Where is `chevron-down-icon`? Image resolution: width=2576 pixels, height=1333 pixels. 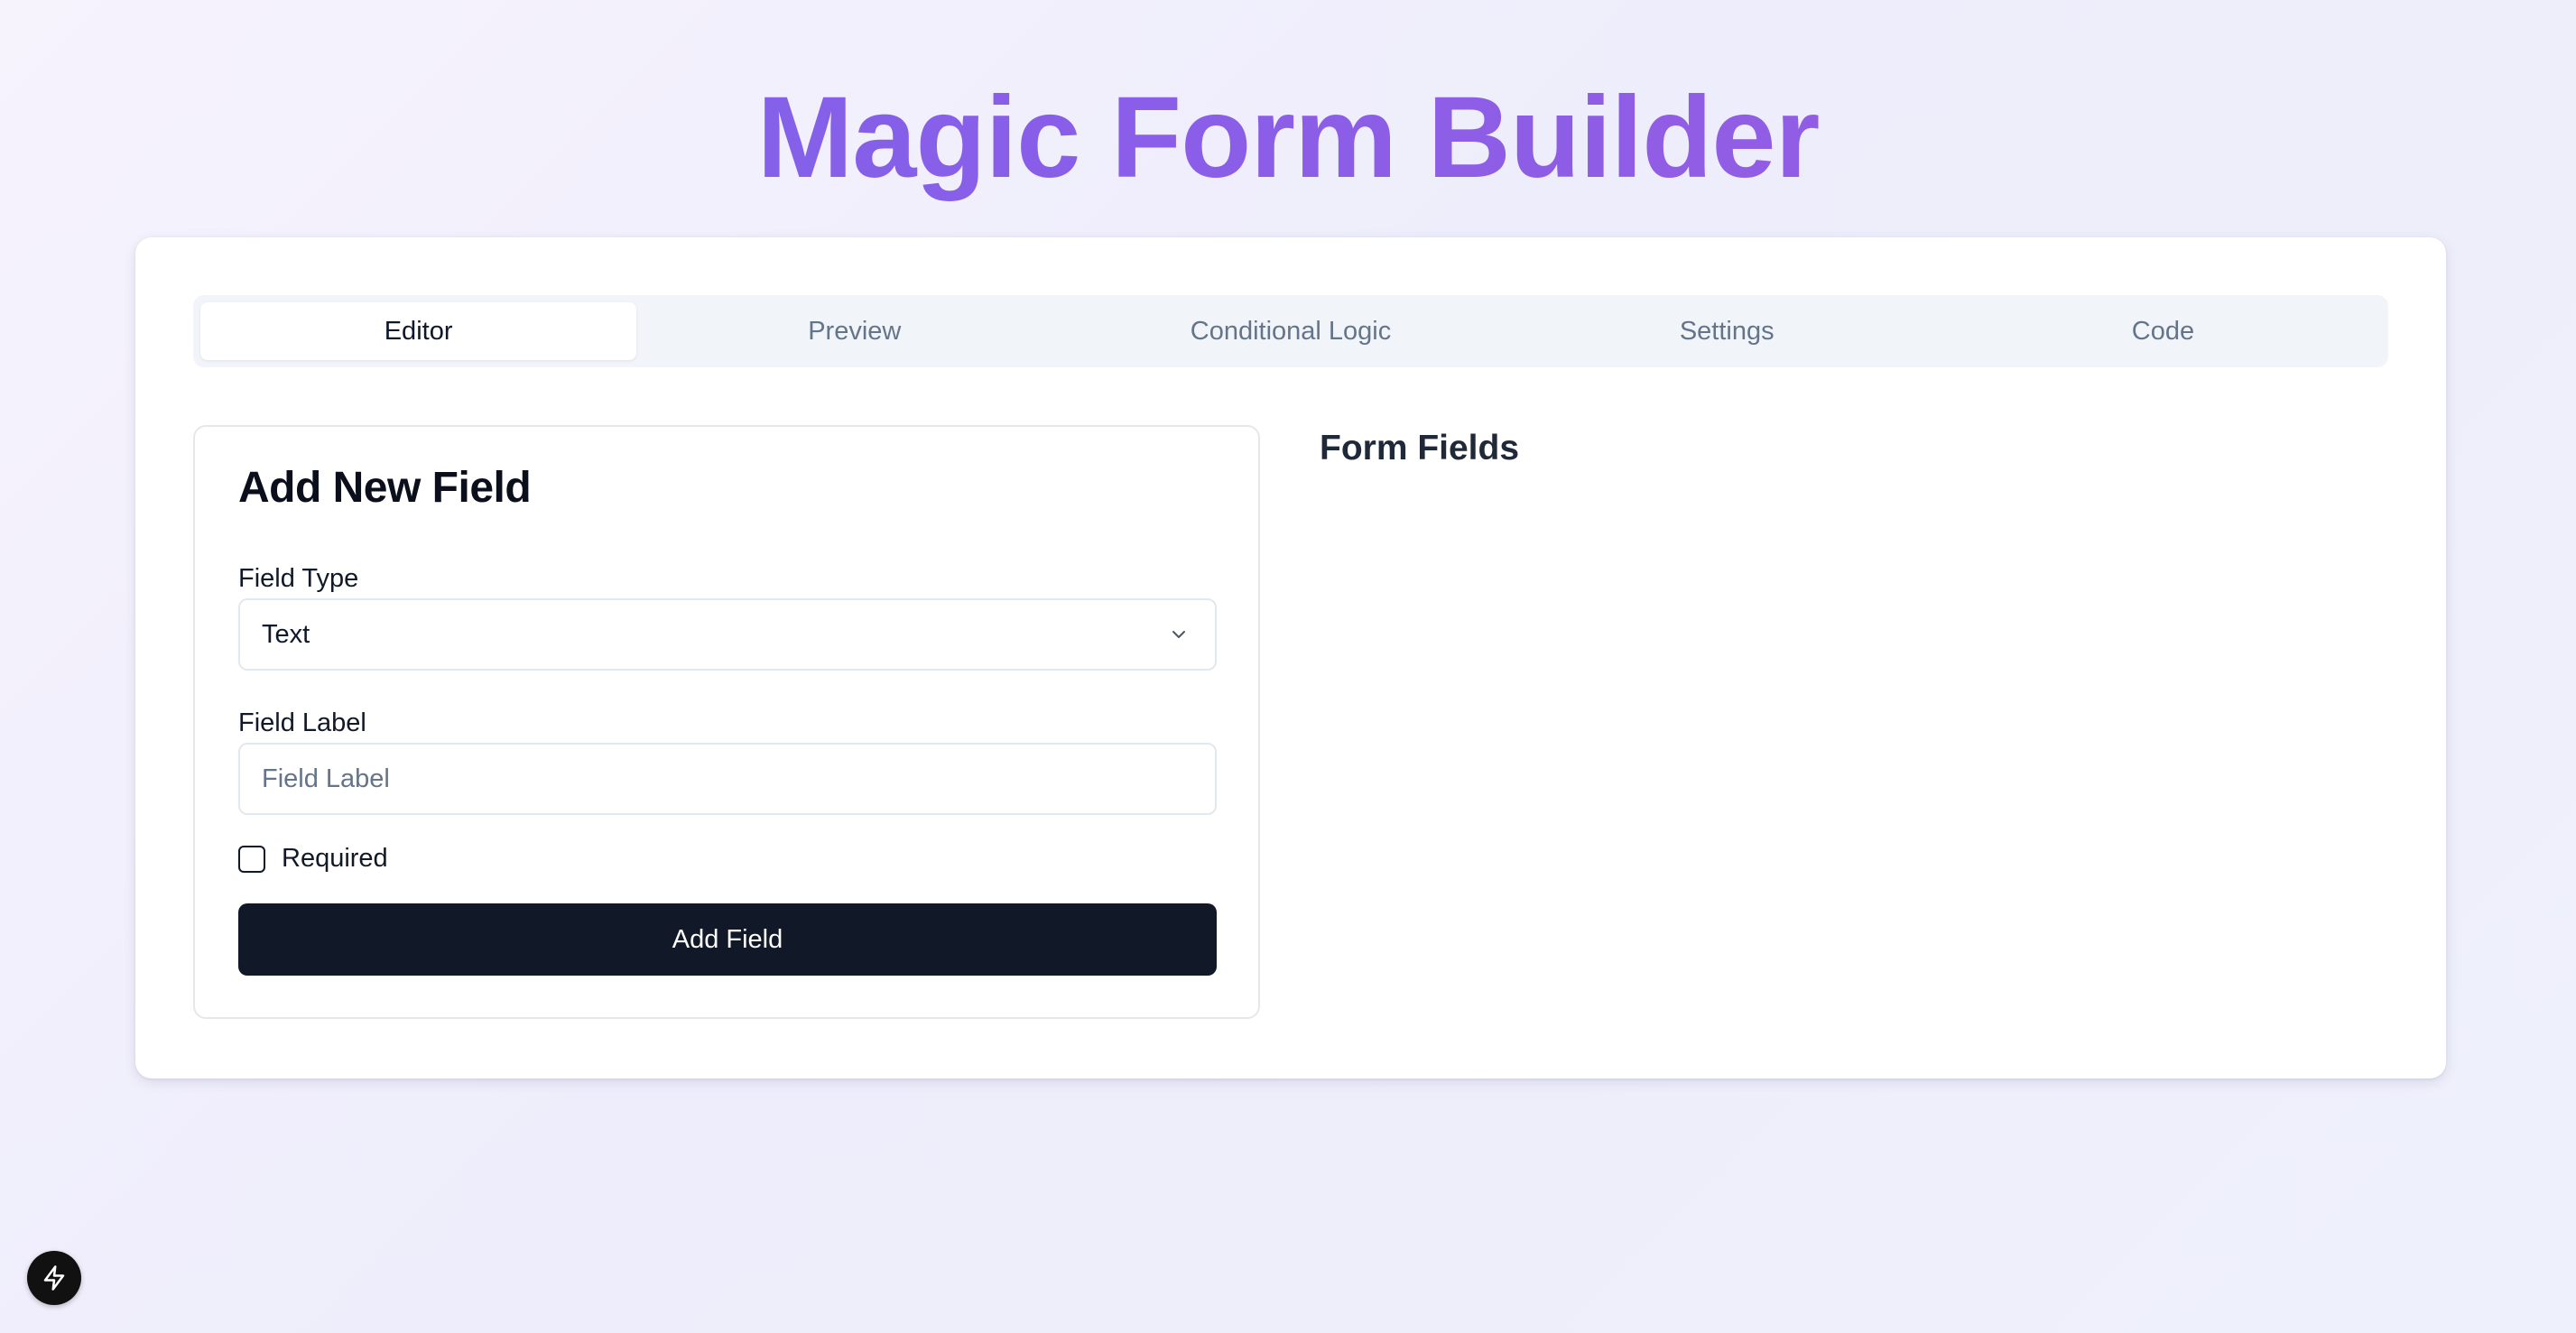 chevron-down-icon is located at coordinates (1178, 634).